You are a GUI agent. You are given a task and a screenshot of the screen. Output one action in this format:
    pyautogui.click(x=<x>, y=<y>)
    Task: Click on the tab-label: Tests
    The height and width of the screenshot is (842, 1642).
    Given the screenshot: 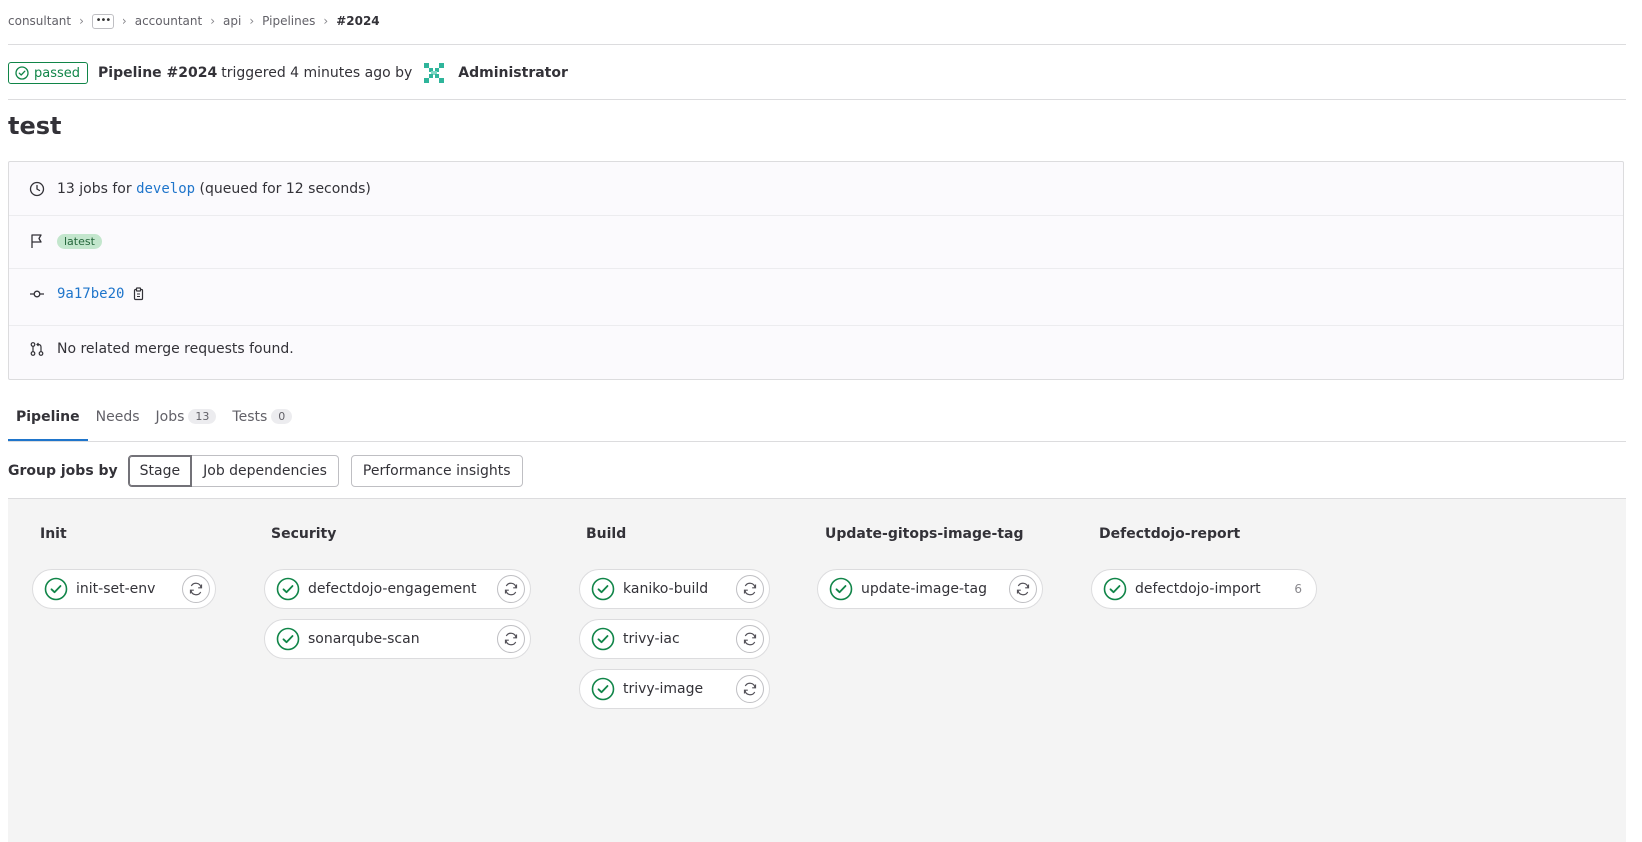 What is the action you would take?
    pyautogui.click(x=250, y=417)
    